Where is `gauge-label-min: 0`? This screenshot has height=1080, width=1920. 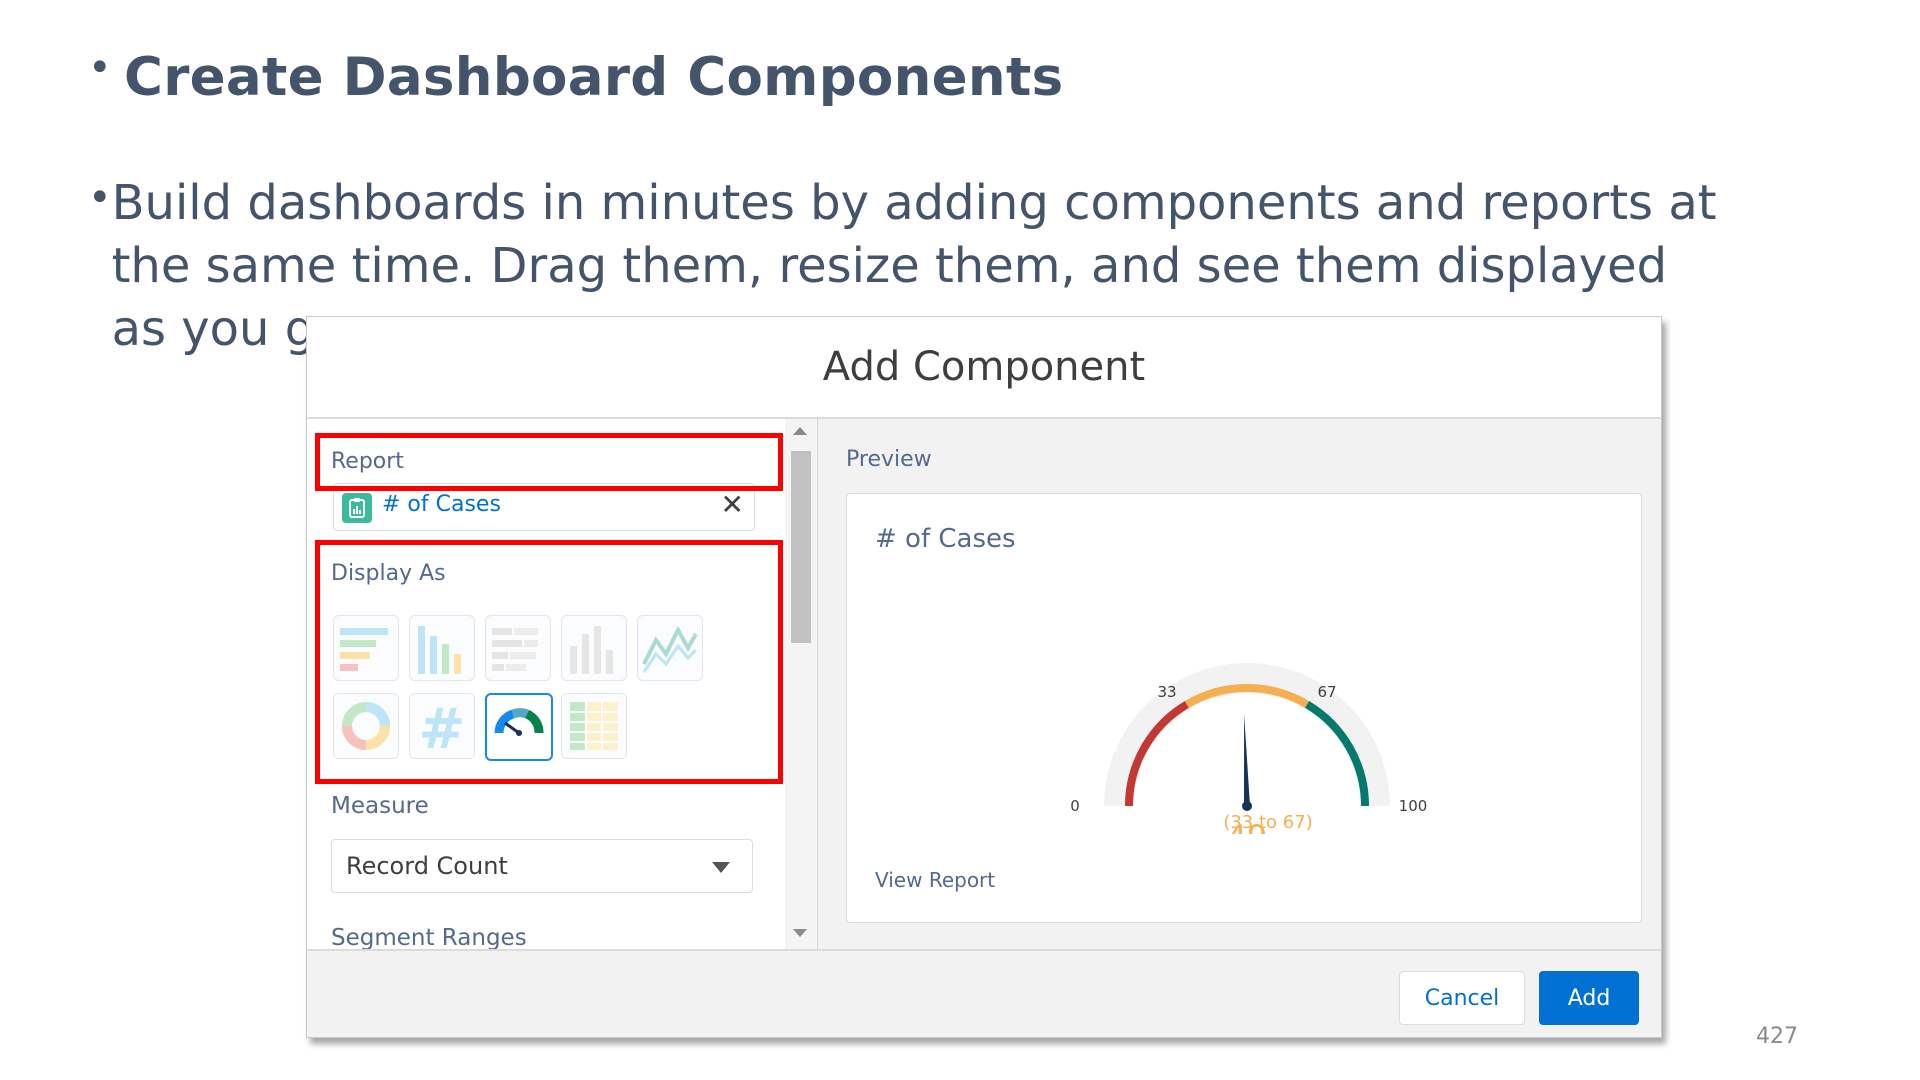 gauge-label-min: 0 is located at coordinates (1075, 806).